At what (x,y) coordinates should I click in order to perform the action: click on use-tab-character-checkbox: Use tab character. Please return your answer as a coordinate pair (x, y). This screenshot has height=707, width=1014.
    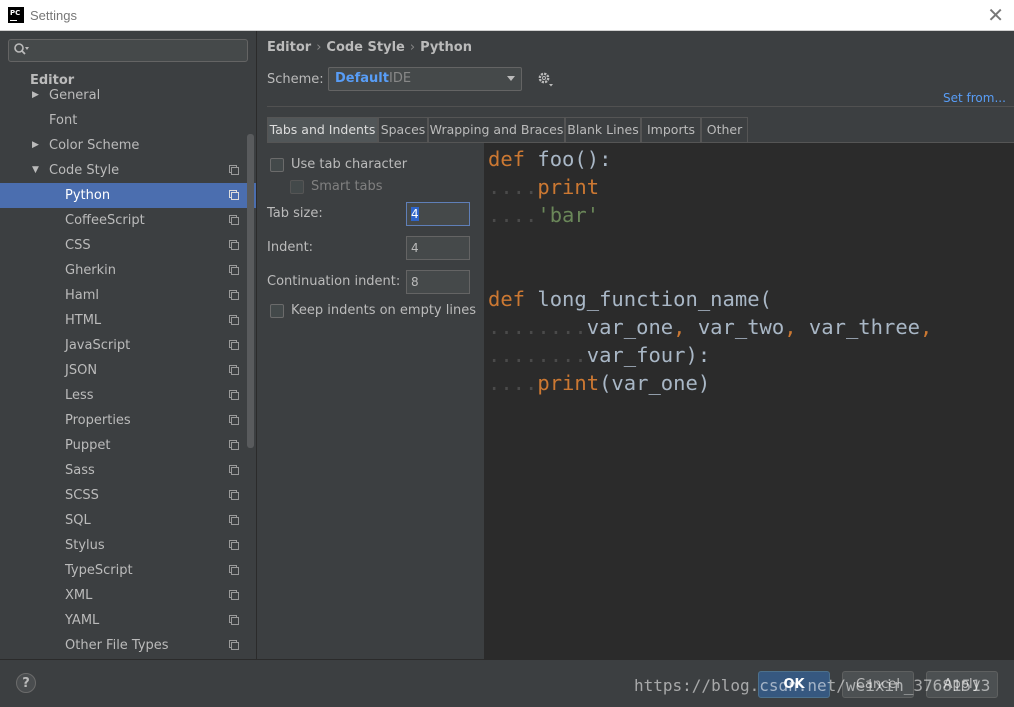
    Looking at the image, I should click on (338, 164).